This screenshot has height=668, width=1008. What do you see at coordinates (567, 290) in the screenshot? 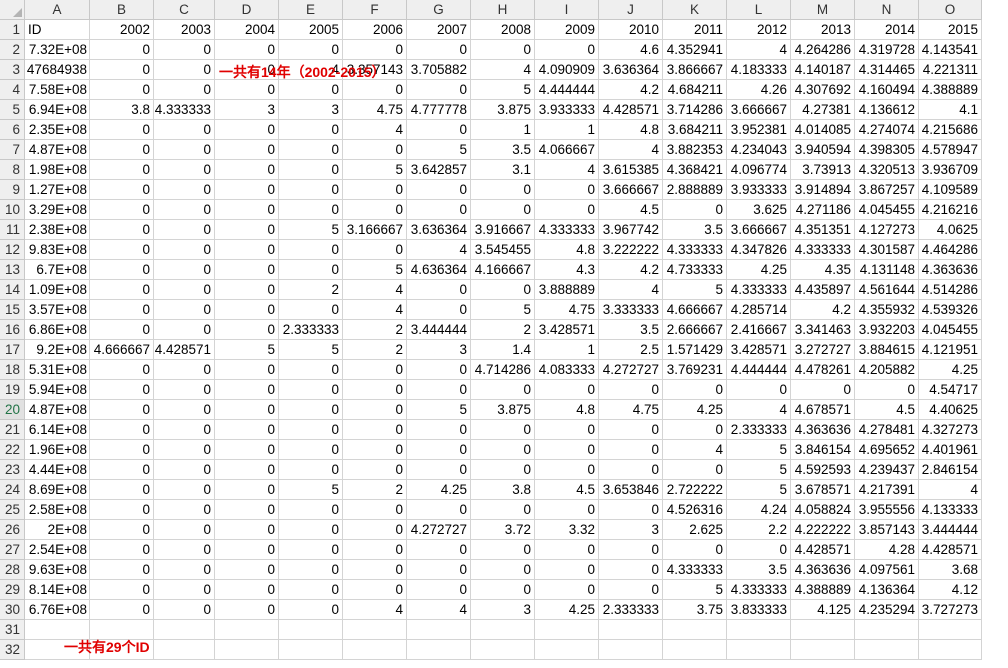
I see `cell-I14: 3.888889` at bounding box center [567, 290].